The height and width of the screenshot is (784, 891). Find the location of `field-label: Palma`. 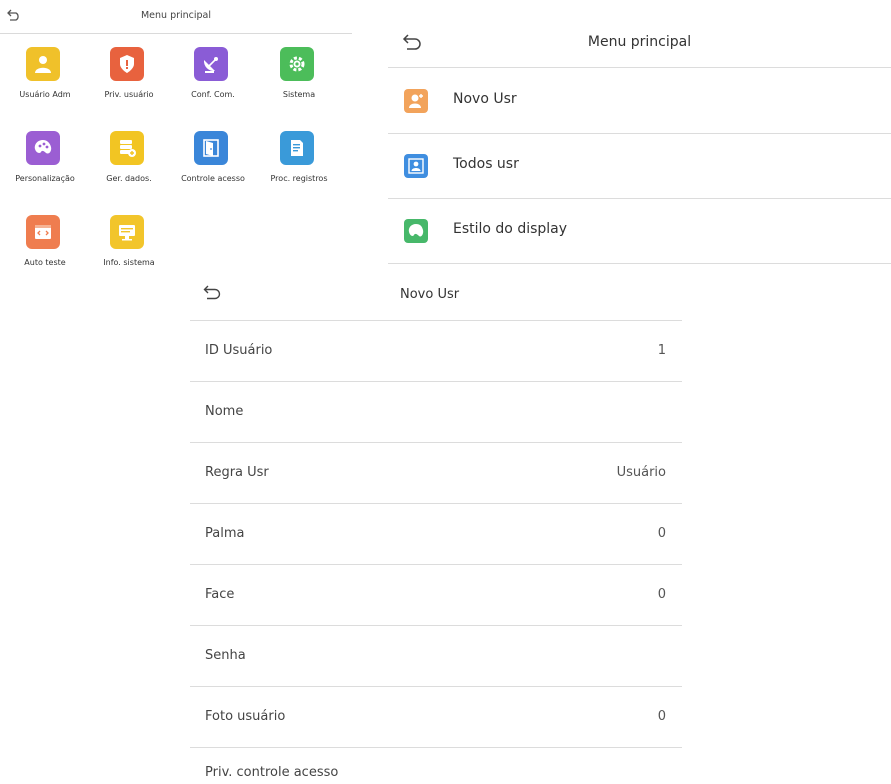

field-label: Palma is located at coordinates (225, 533).